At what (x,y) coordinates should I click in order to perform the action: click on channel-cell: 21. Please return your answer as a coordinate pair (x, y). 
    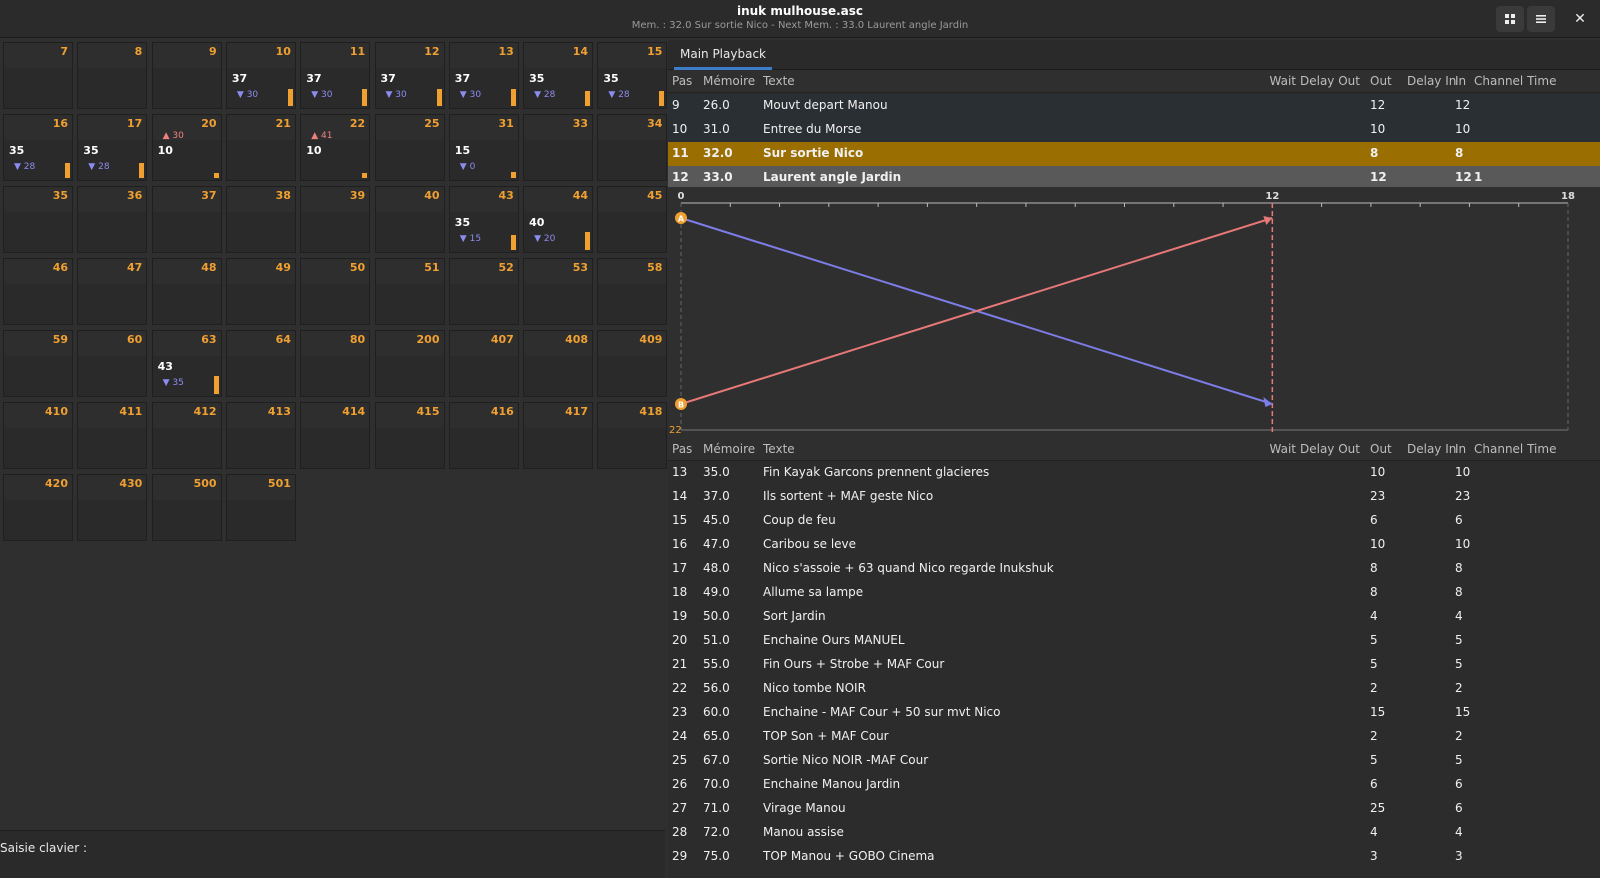
    Looking at the image, I should click on (260, 147).